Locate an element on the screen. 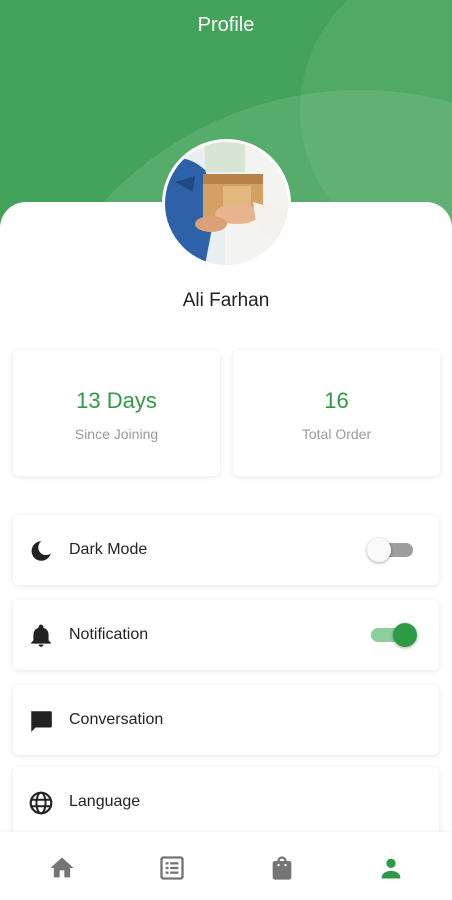  stat-card-total-order: 16 Total Order is located at coordinates (336, 413).